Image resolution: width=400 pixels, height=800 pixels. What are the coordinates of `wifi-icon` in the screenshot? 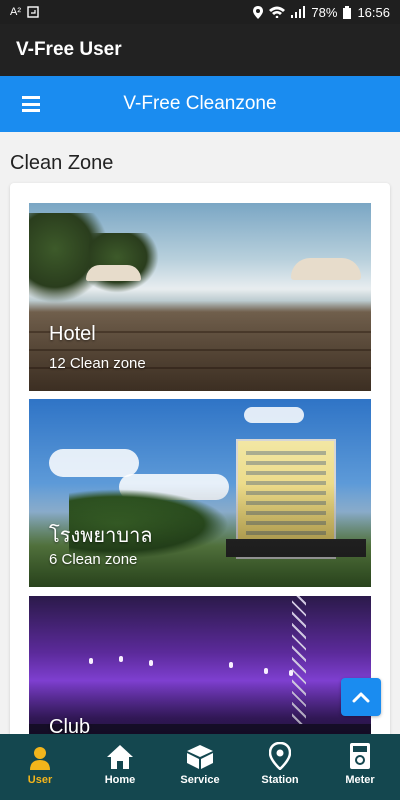 It's located at (277, 12).